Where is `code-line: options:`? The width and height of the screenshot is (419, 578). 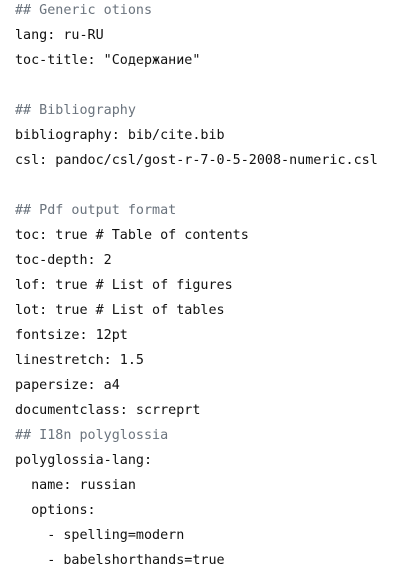 code-line: options: is located at coordinates (55, 510).